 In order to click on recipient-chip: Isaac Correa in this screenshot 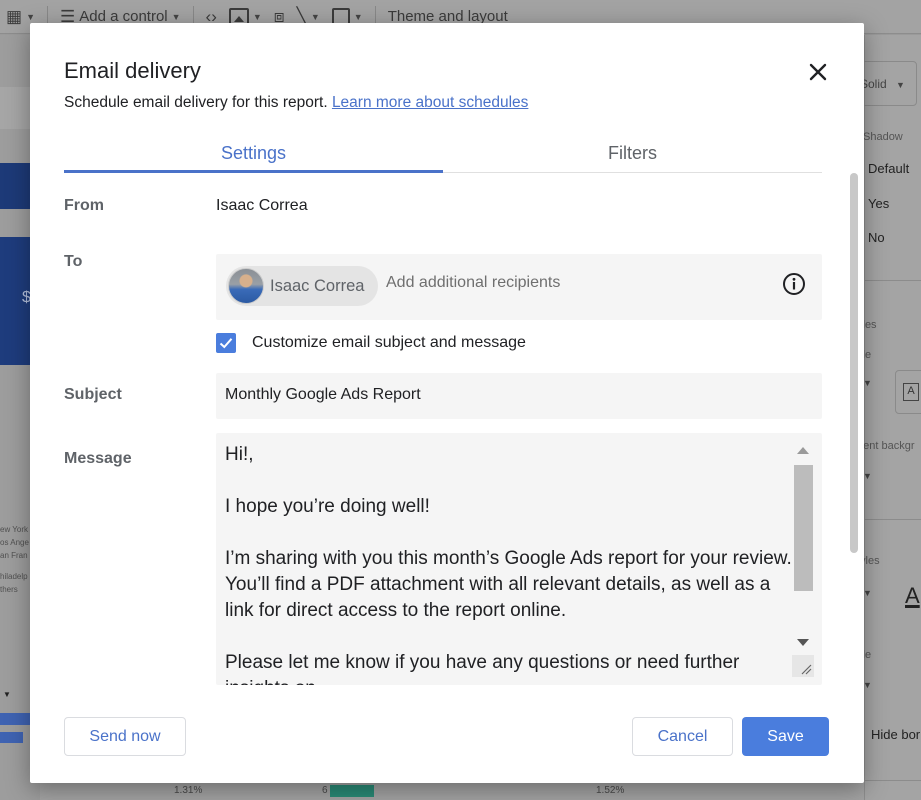, I will do `click(302, 286)`.